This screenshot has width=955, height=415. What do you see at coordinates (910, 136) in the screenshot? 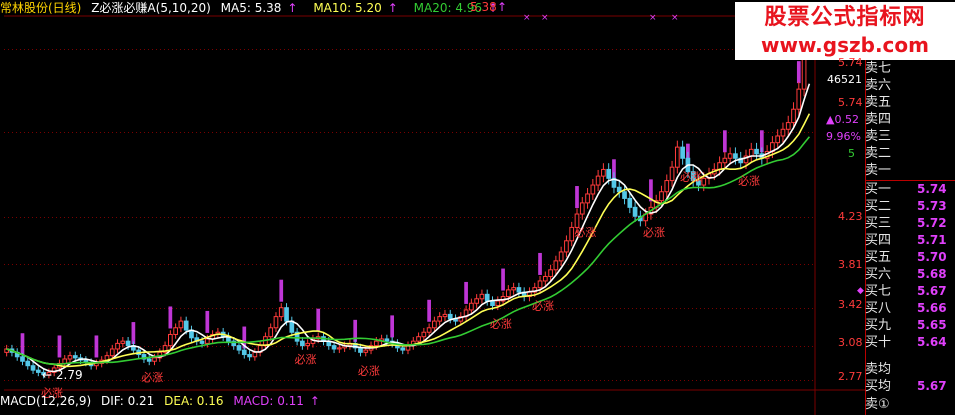
I see `ask-row: 卖三` at bounding box center [910, 136].